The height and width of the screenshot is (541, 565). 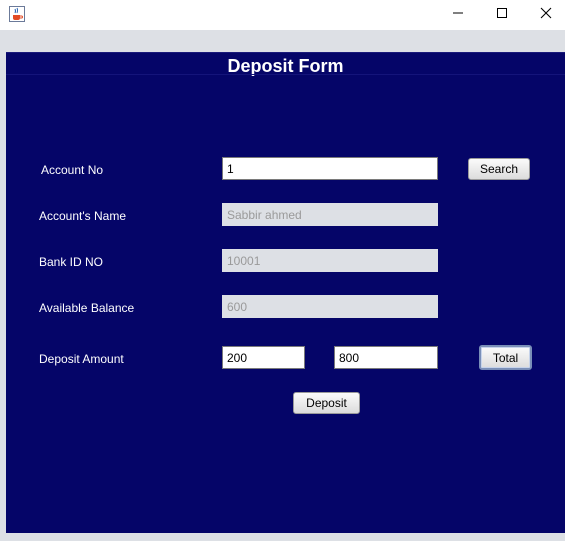 I want to click on available-balance-label: Available Balance, so click(x=87, y=308).